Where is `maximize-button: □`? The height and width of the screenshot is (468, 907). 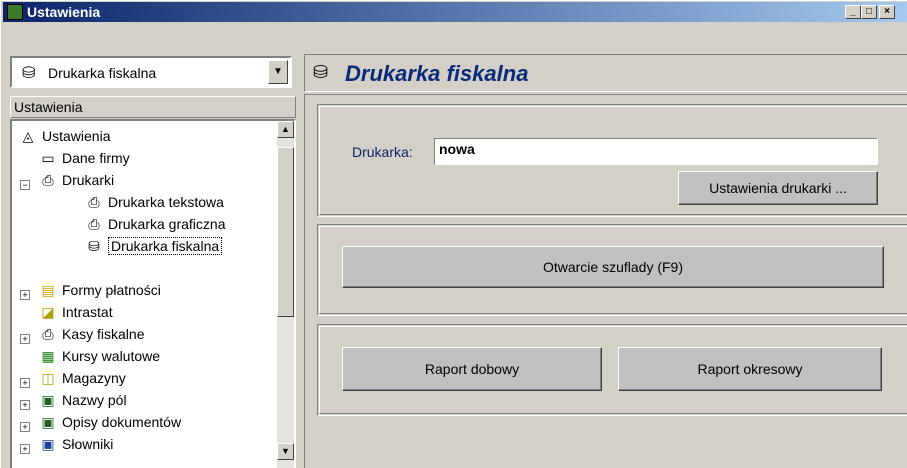 maximize-button: □ is located at coordinates (869, 12).